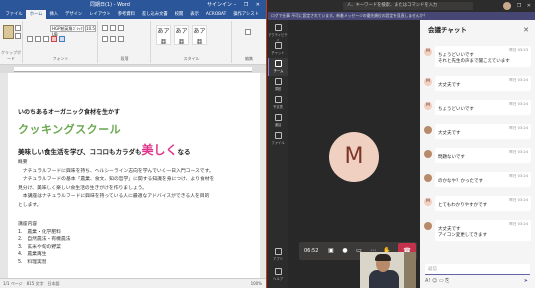  I want to click on doc-body-line: ナチュラルフードに興味を持ち、ヘルシーライン志向を学んでいく一日入門コースです。, so click(116, 171).